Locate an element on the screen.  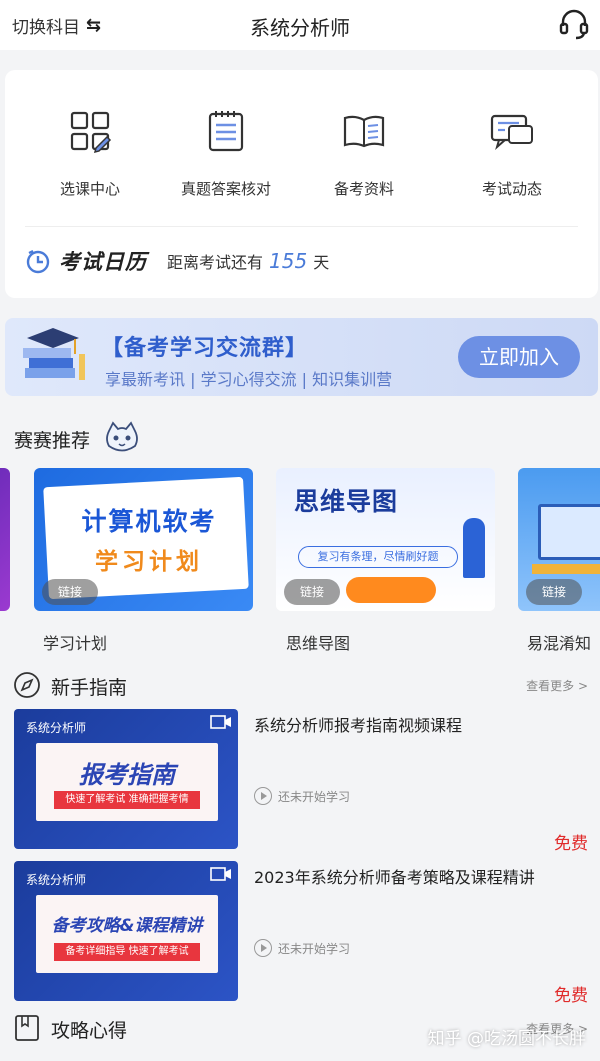
thumb-headline: 备考攻略&课程精讲 is located at coordinates (127, 926).